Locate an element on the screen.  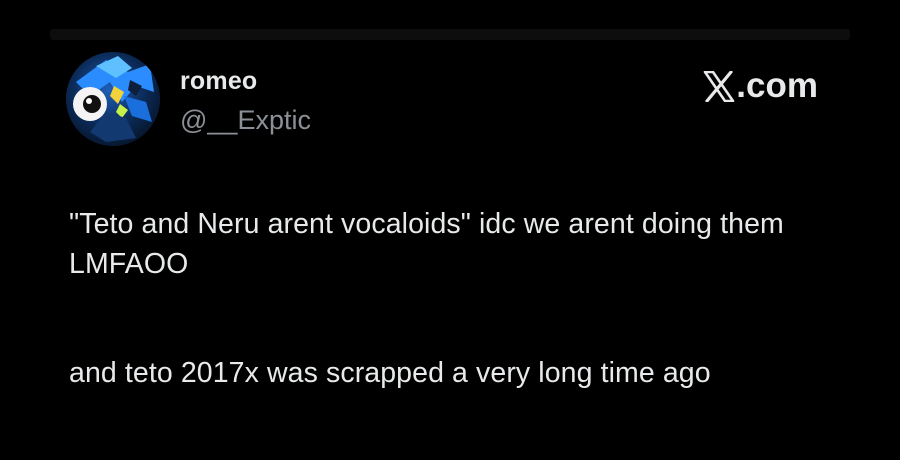
x-brand-link: .com is located at coordinates (760, 86).